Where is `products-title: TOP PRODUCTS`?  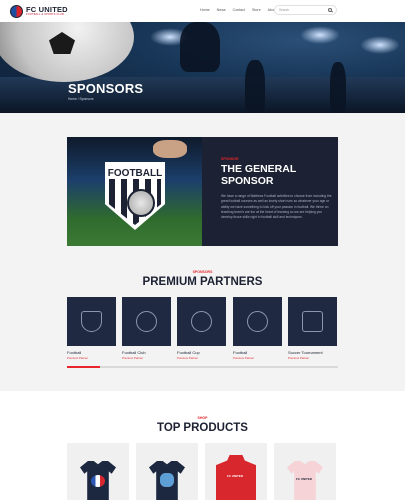
products-title: TOP PRODUCTS is located at coordinates (202, 428).